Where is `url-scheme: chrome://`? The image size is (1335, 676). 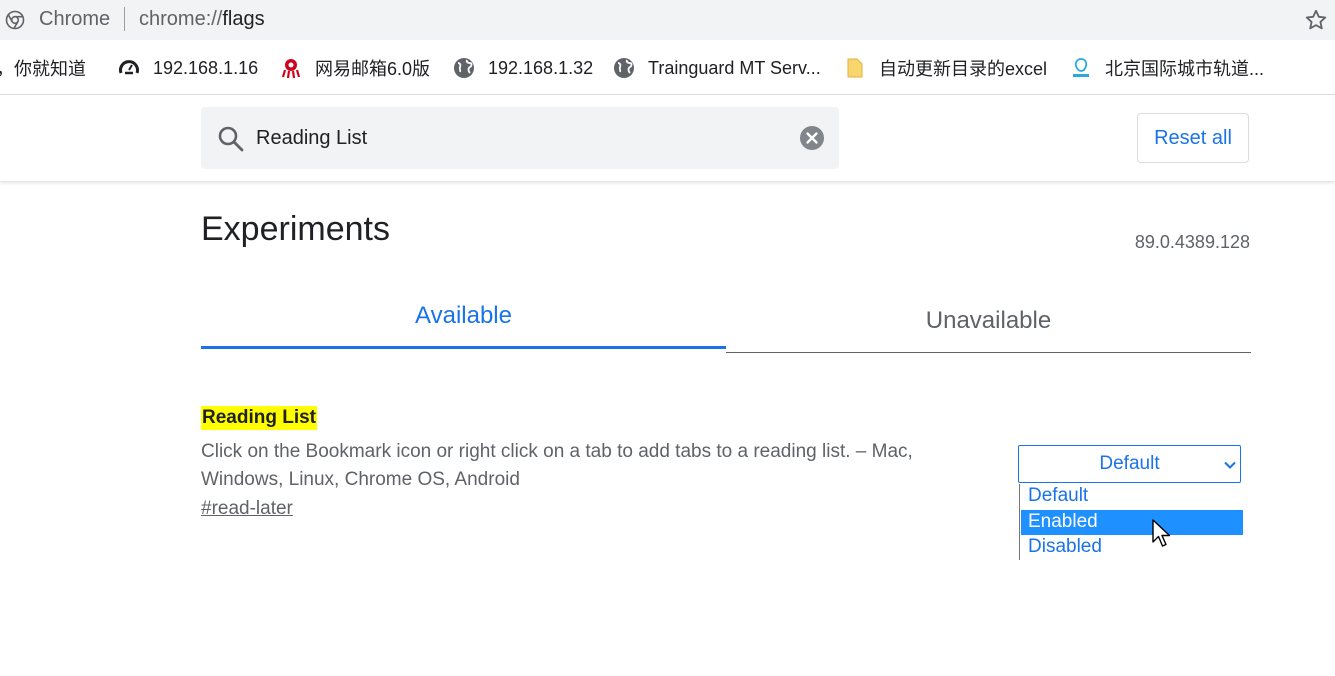
url-scheme: chrome:// is located at coordinates (181, 19).